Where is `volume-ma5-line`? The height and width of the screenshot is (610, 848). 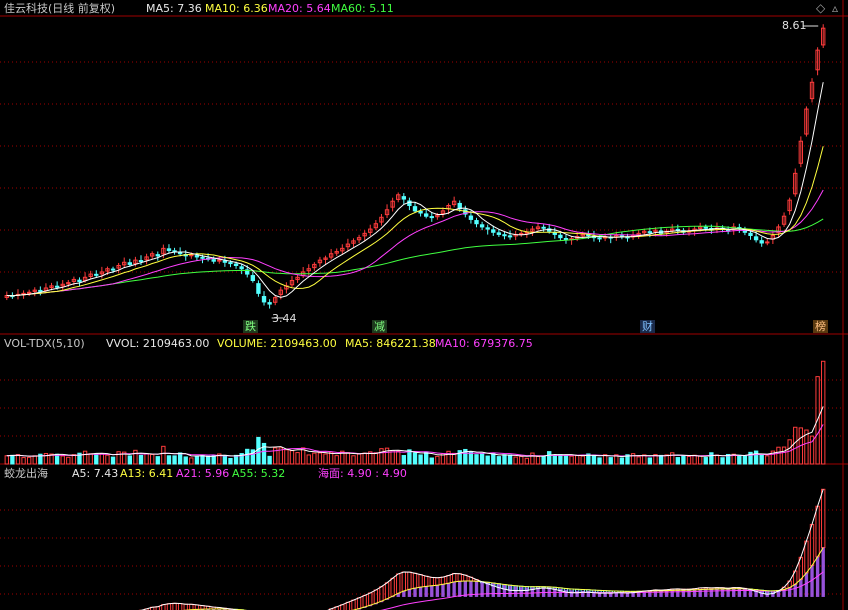 volume-ma5-line is located at coordinates (415, 432).